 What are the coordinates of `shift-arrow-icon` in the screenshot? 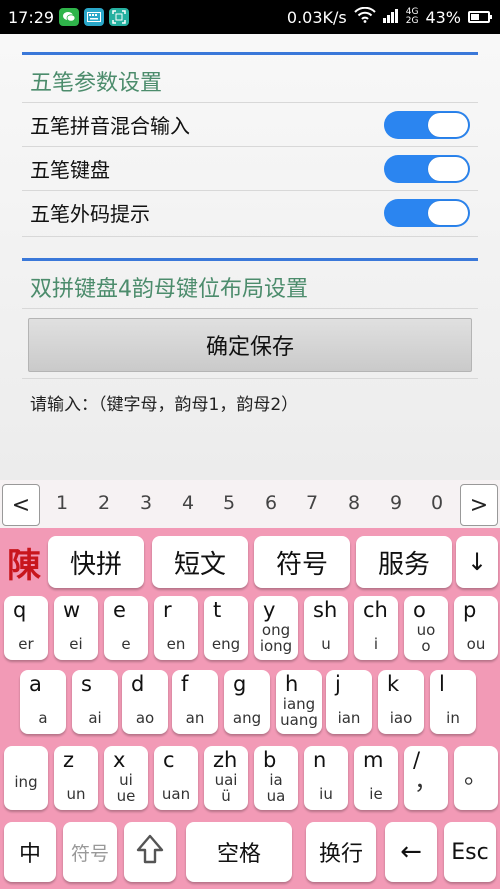 It's located at (150, 852).